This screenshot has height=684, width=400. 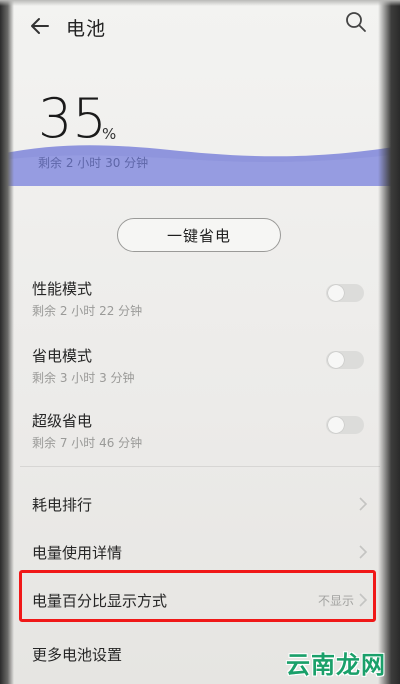 I want to click on mode-title: 性能模式, so click(x=62, y=289).